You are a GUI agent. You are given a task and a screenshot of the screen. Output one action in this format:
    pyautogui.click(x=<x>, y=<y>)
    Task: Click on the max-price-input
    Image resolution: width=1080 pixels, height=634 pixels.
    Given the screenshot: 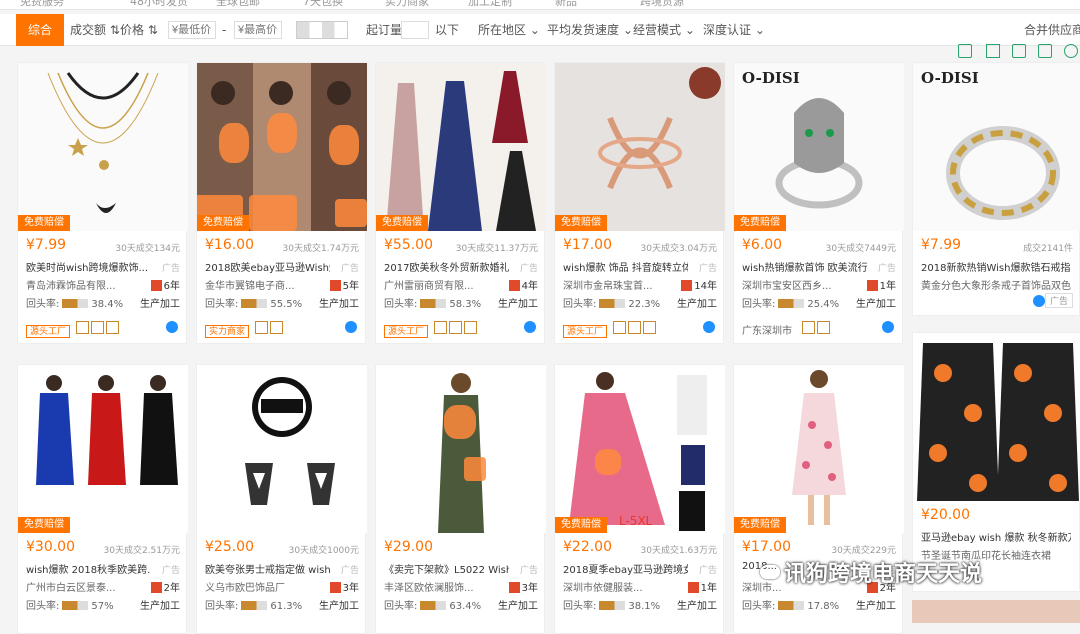 What is the action you would take?
    pyautogui.click(x=258, y=30)
    